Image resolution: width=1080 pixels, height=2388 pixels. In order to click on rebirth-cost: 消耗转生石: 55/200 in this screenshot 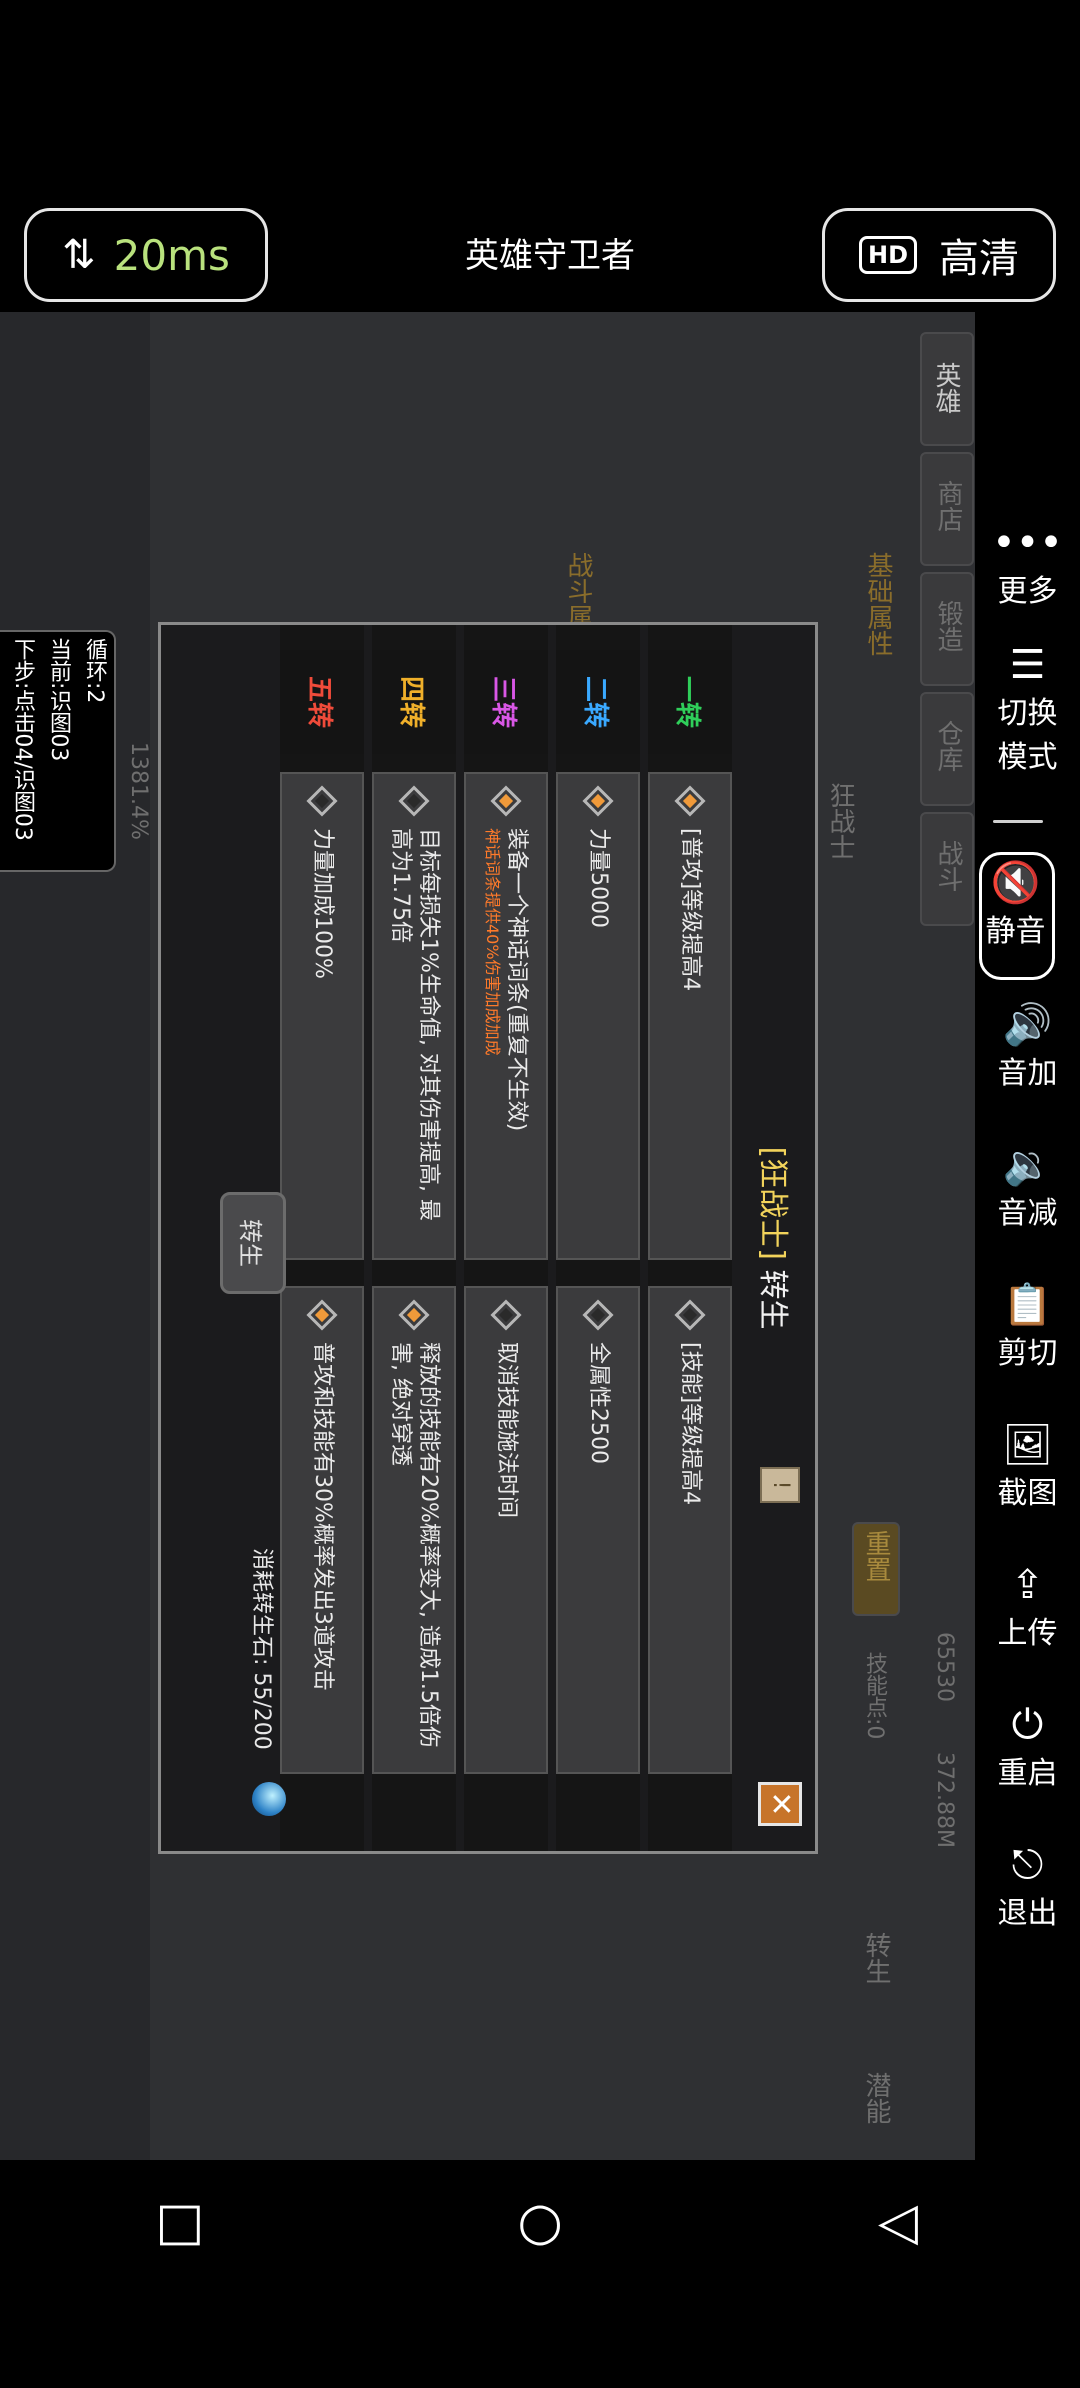, I will do `click(261, 1649)`.